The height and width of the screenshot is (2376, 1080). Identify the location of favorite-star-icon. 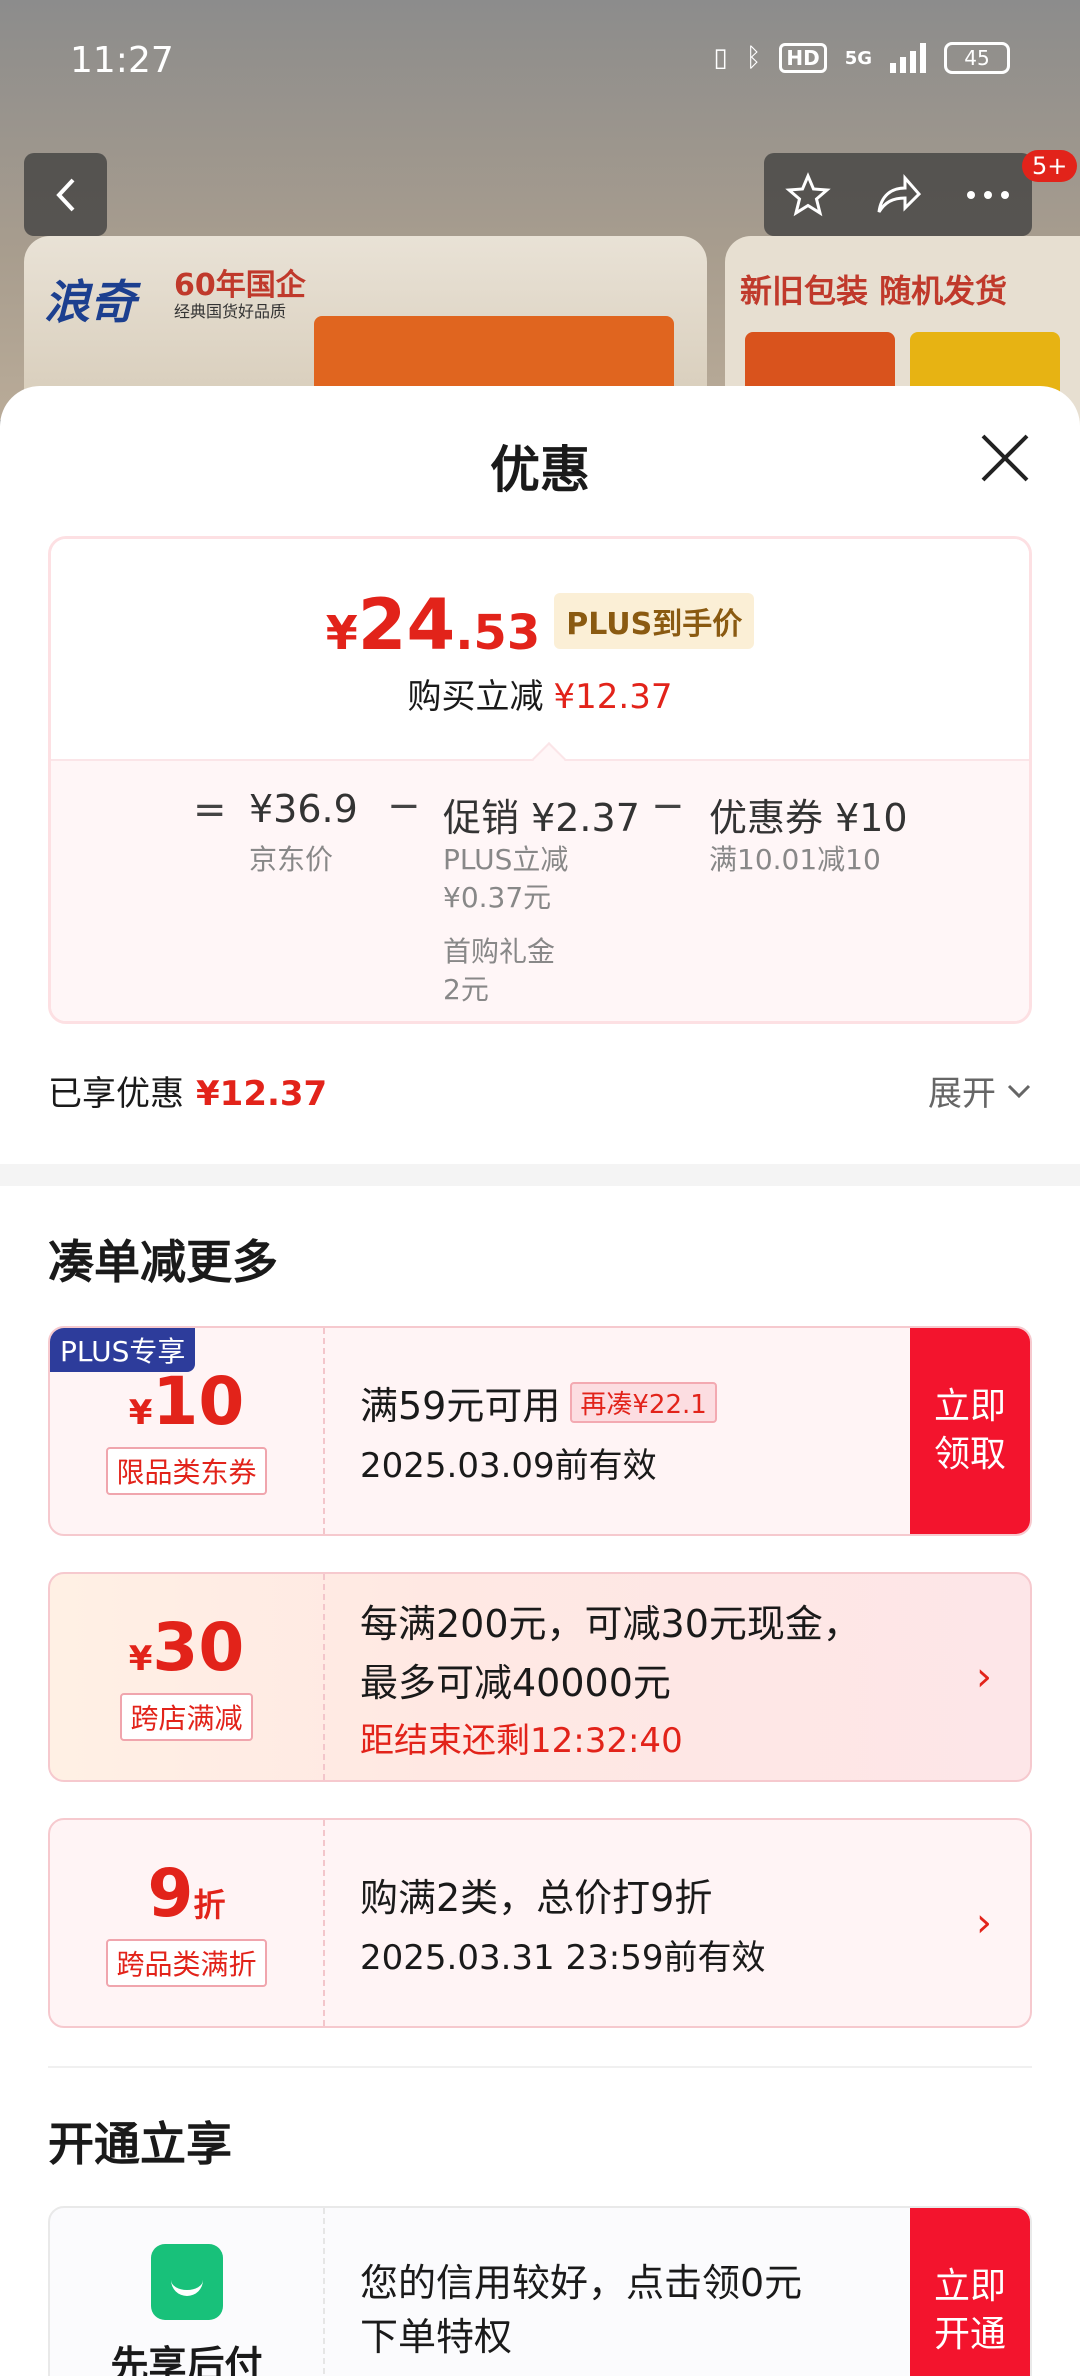
(808, 194).